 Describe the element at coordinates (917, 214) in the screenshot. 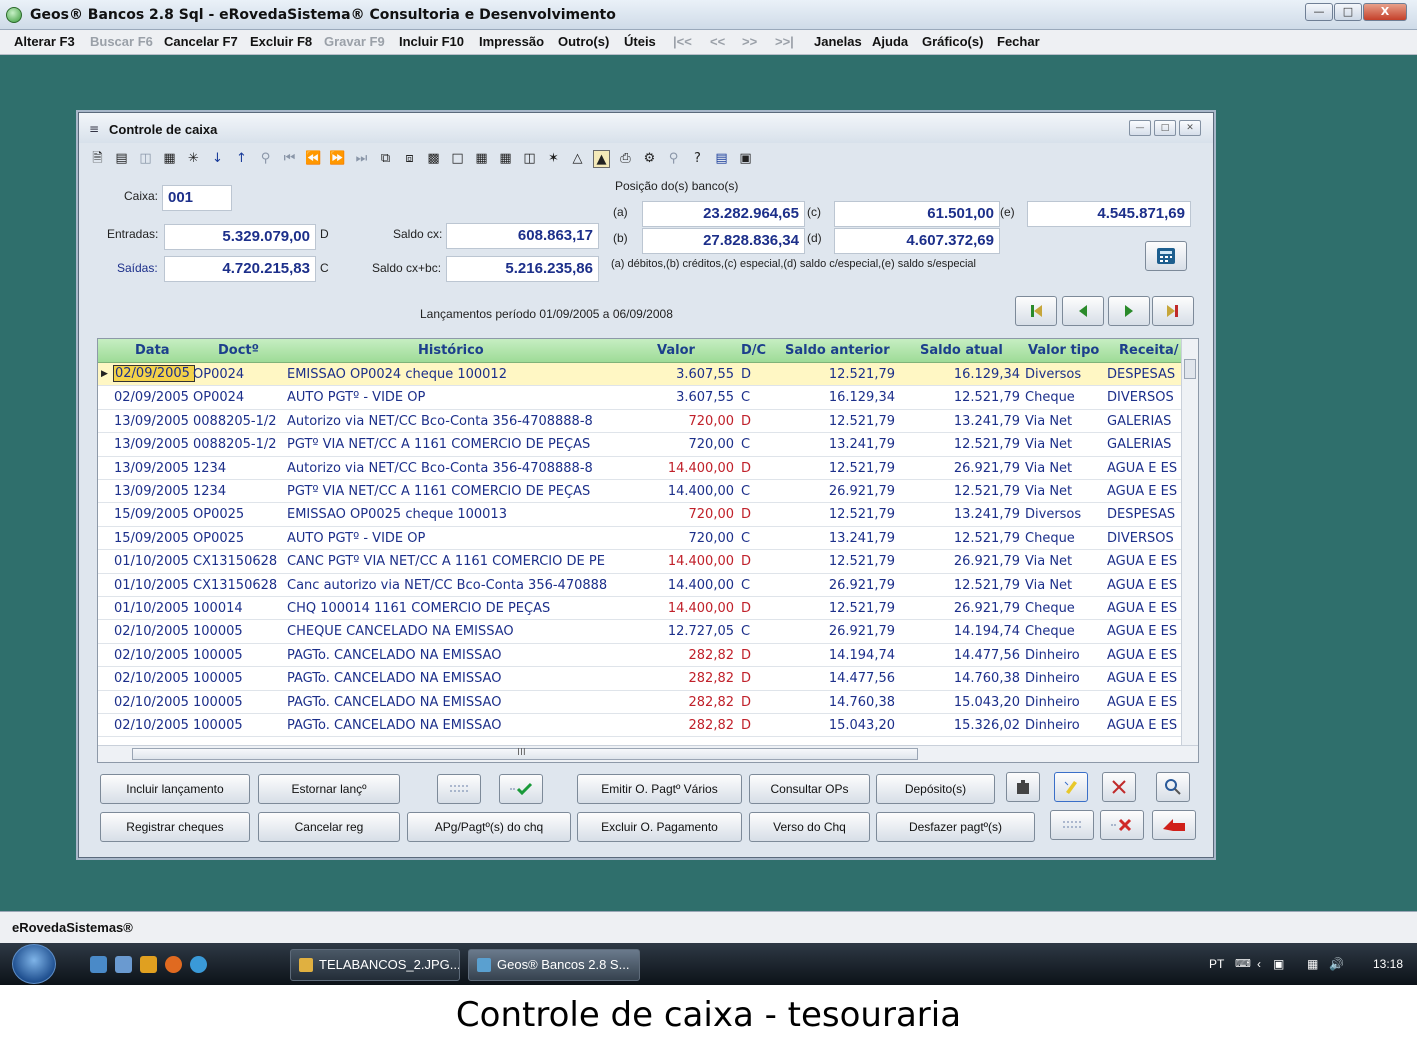

I see `c-field: 61.501,00` at that location.